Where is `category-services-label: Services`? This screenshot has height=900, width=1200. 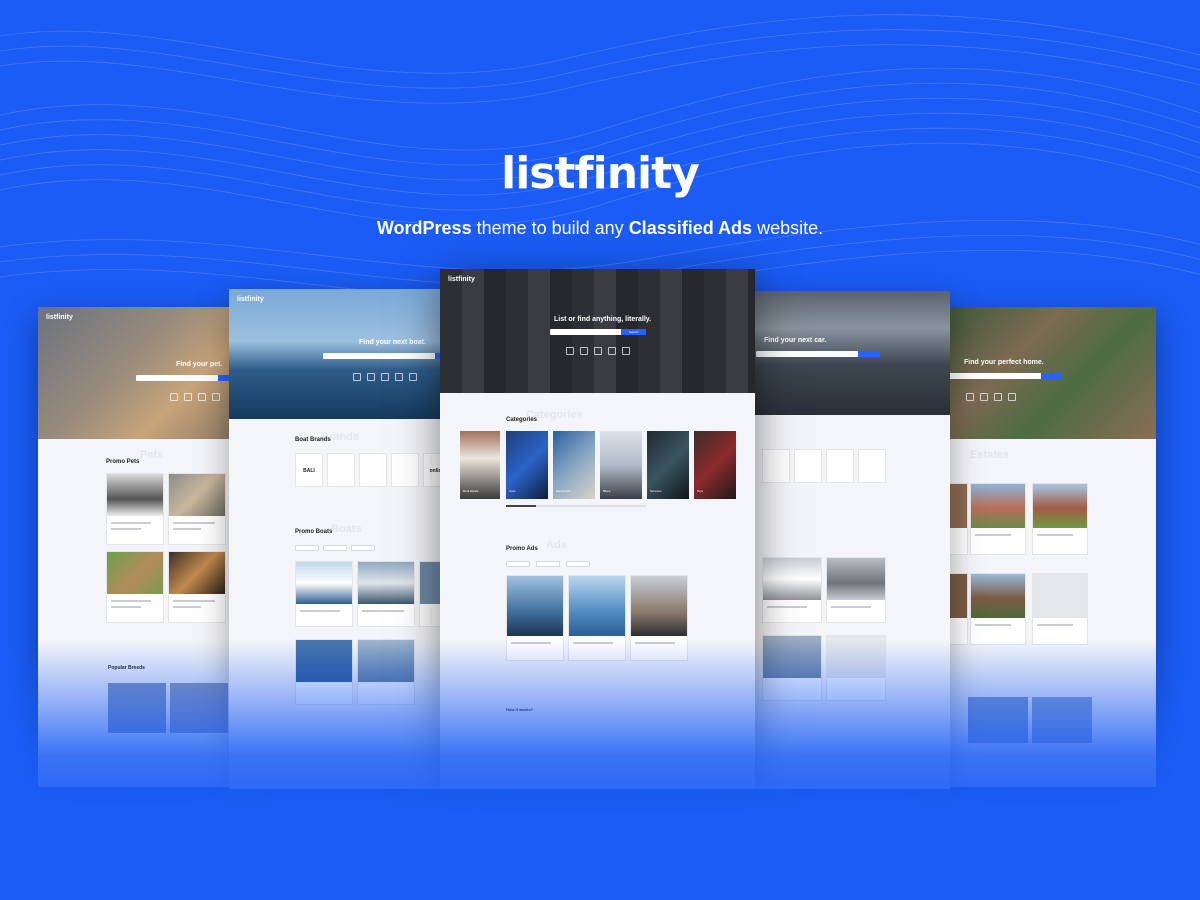 category-services-label: Services is located at coordinates (656, 491).